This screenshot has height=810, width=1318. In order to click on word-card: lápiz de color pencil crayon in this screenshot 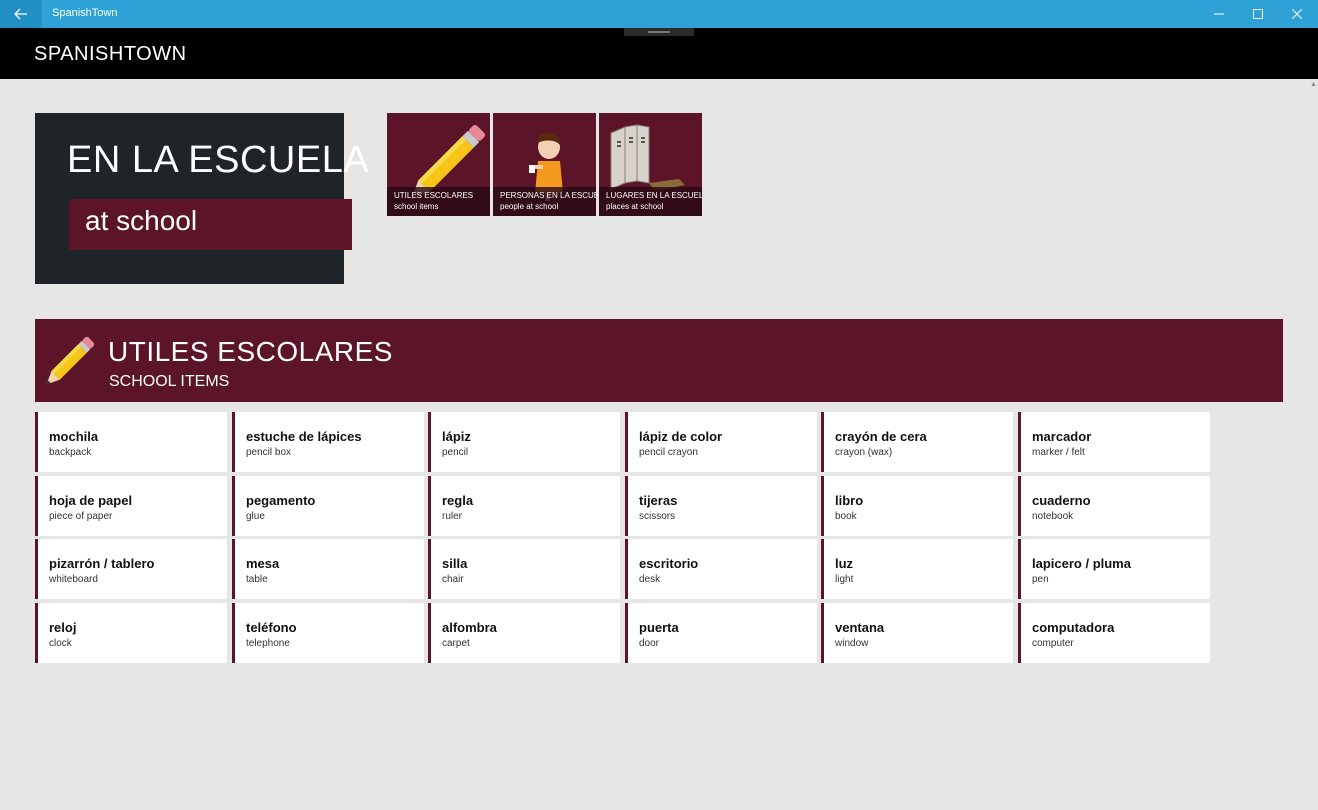, I will do `click(721, 442)`.